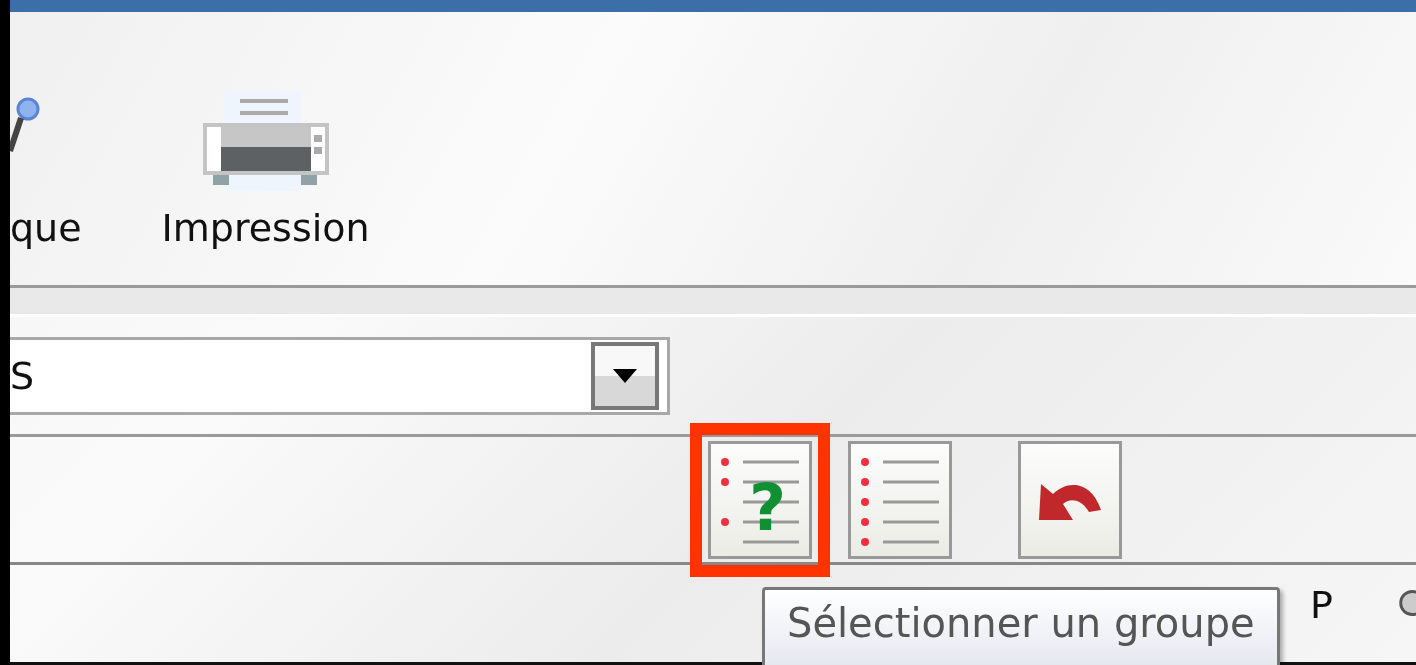 This screenshot has height=665, width=1416. Describe the element at coordinates (768, 507) in the screenshot. I see `question-mark: ?` at that location.